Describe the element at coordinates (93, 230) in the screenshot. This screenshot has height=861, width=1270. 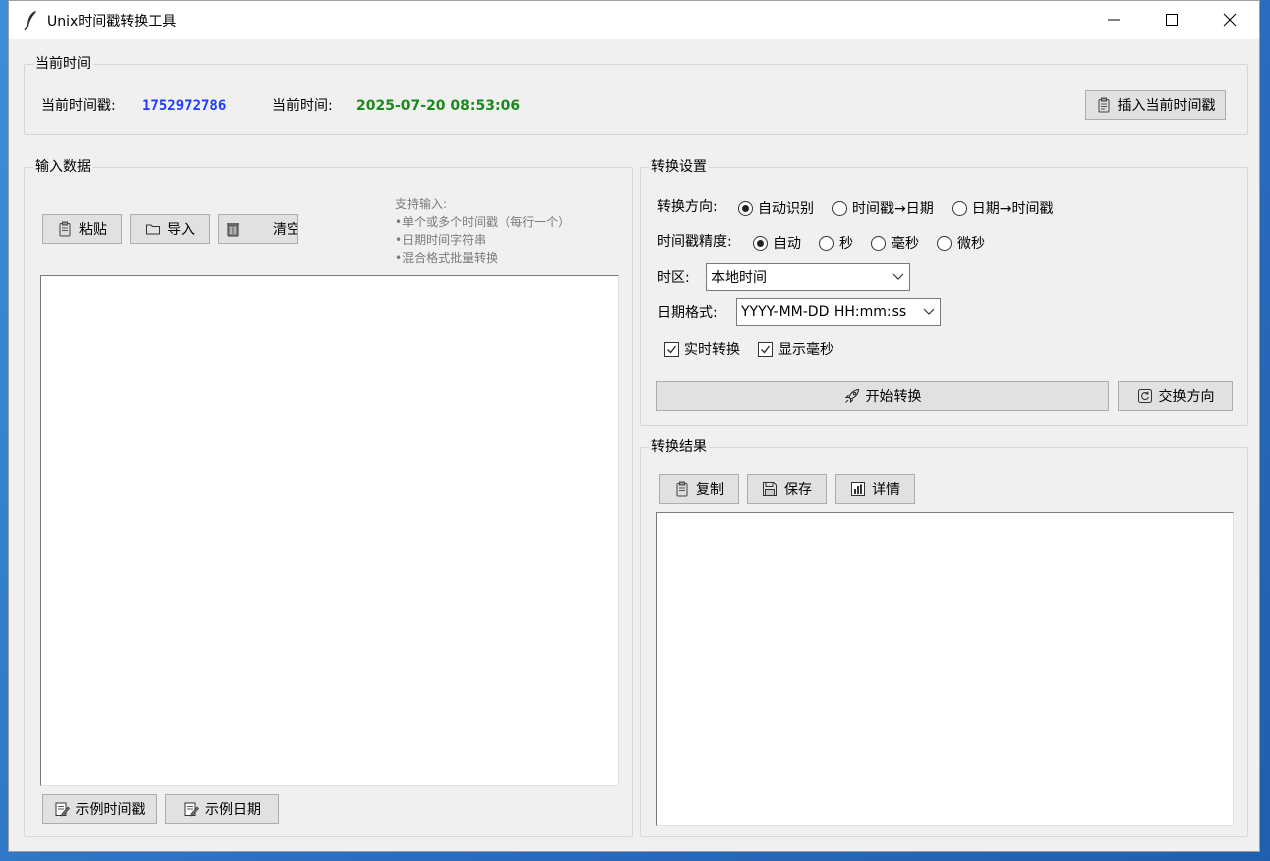
I see `paste-button-label: 粘贴` at that location.